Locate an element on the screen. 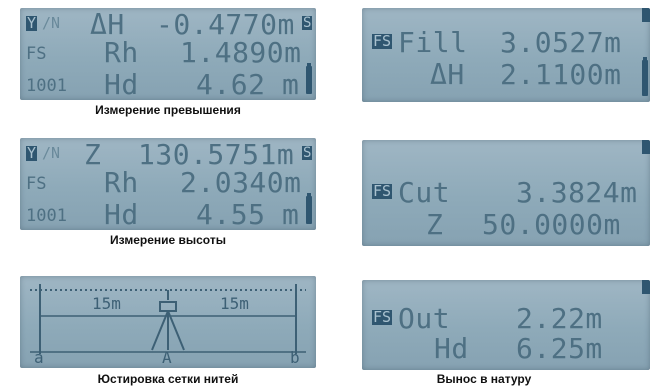 The width and height of the screenshot is (650, 388). tripod-leg-right is located at coordinates (176, 330).